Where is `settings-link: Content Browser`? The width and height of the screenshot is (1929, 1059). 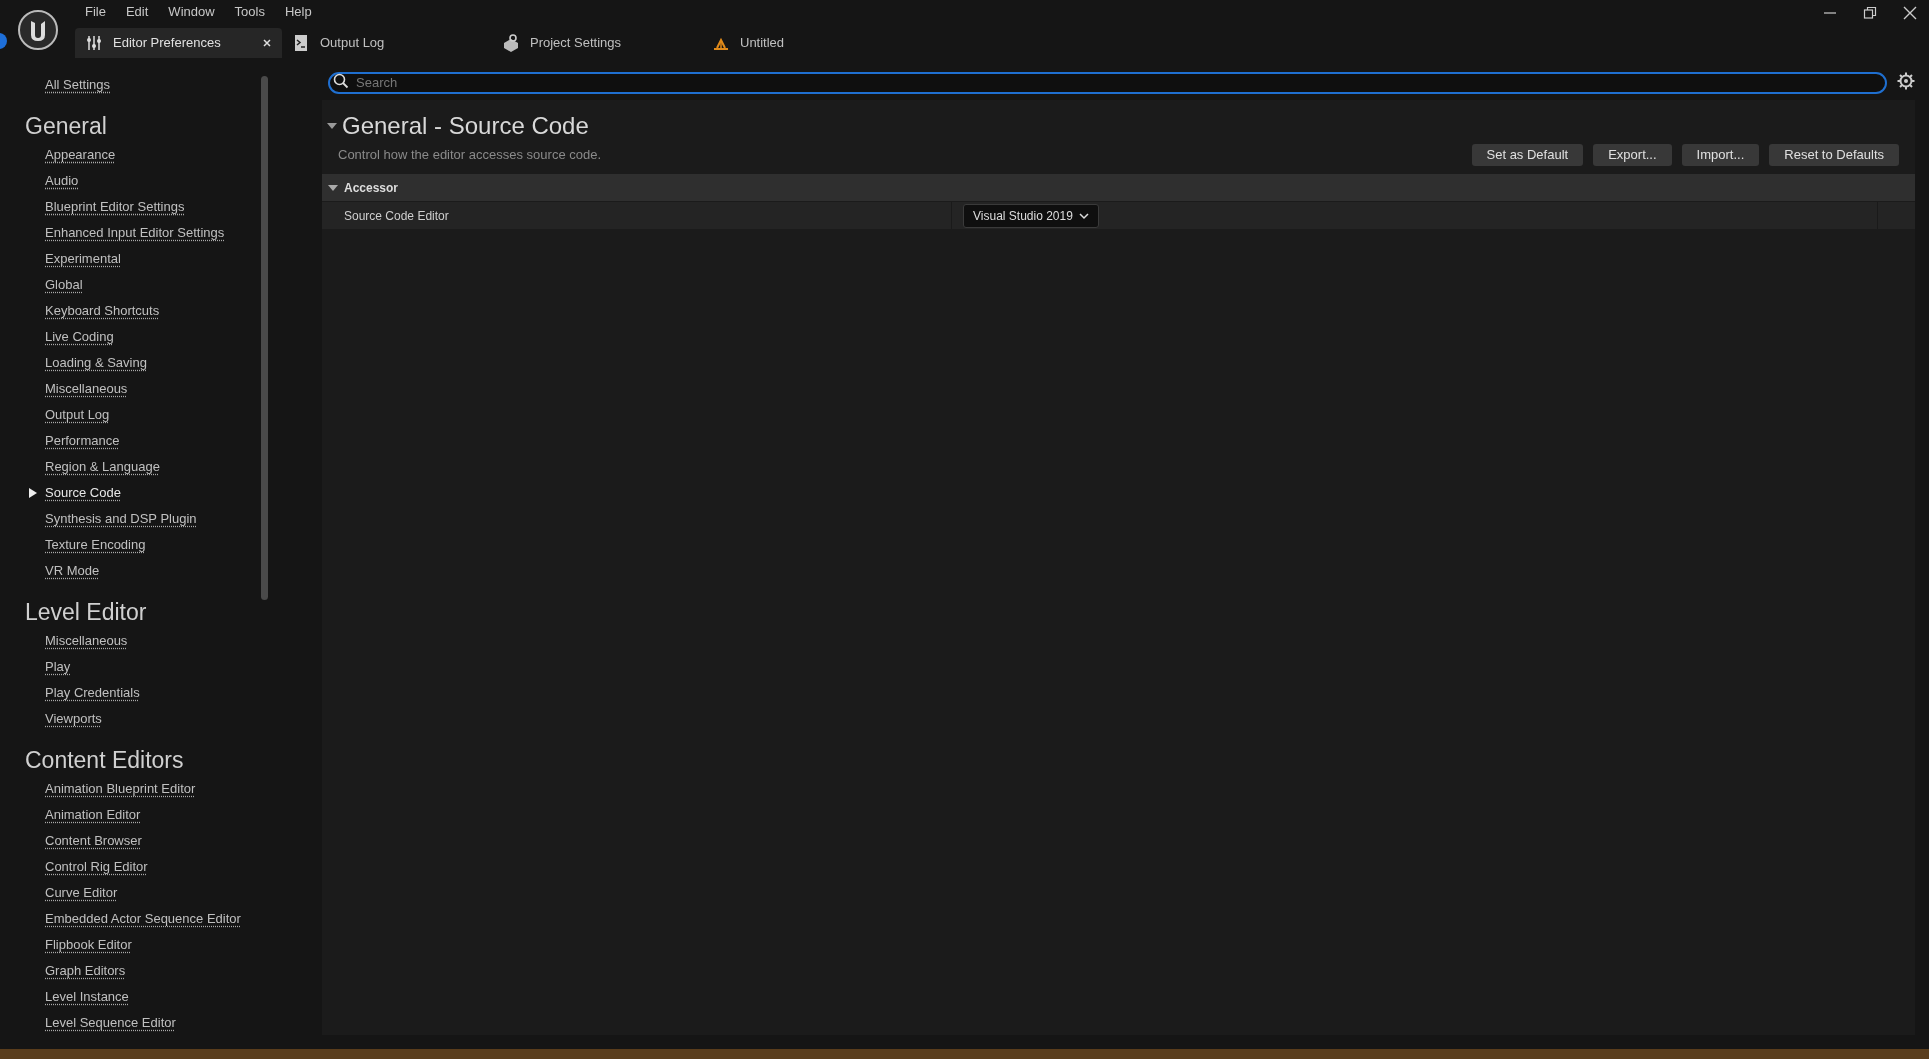 settings-link: Content Browser is located at coordinates (93, 841).